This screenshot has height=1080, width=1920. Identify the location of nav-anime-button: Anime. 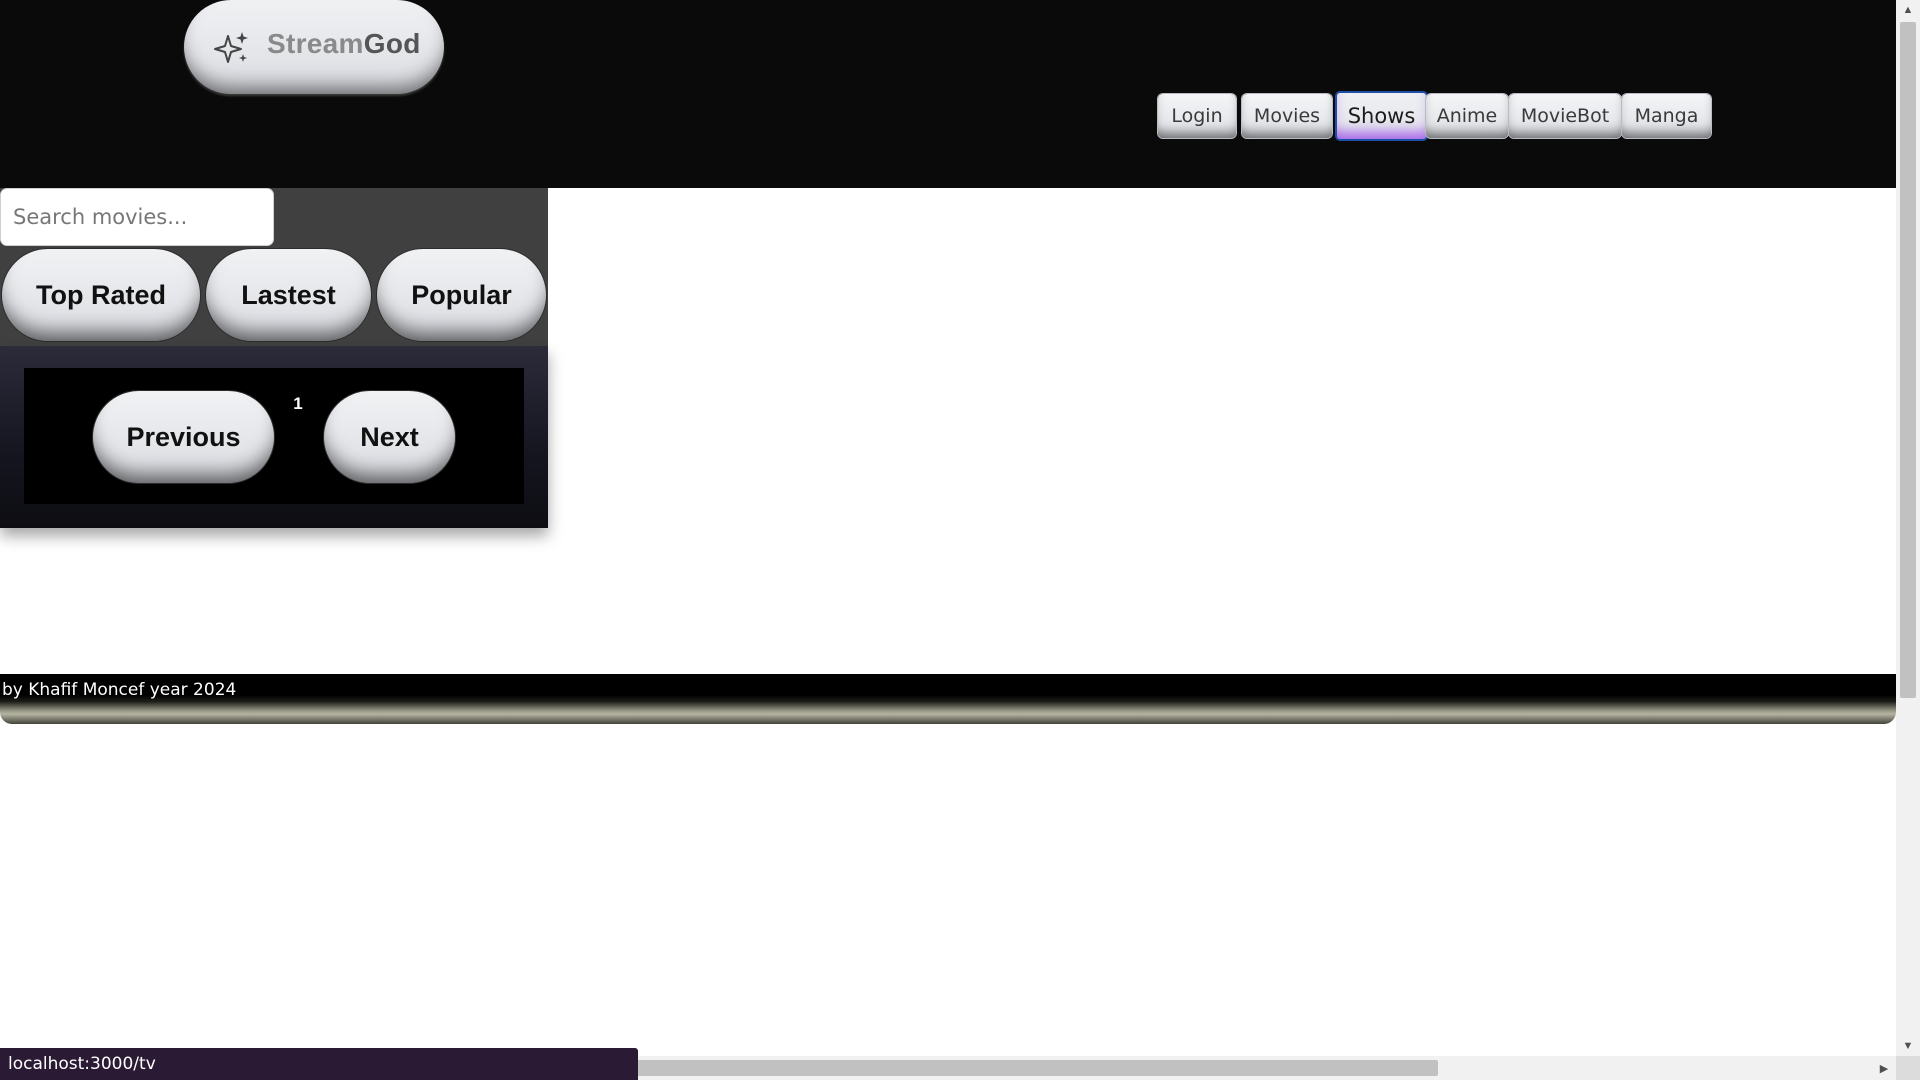
(1467, 116).